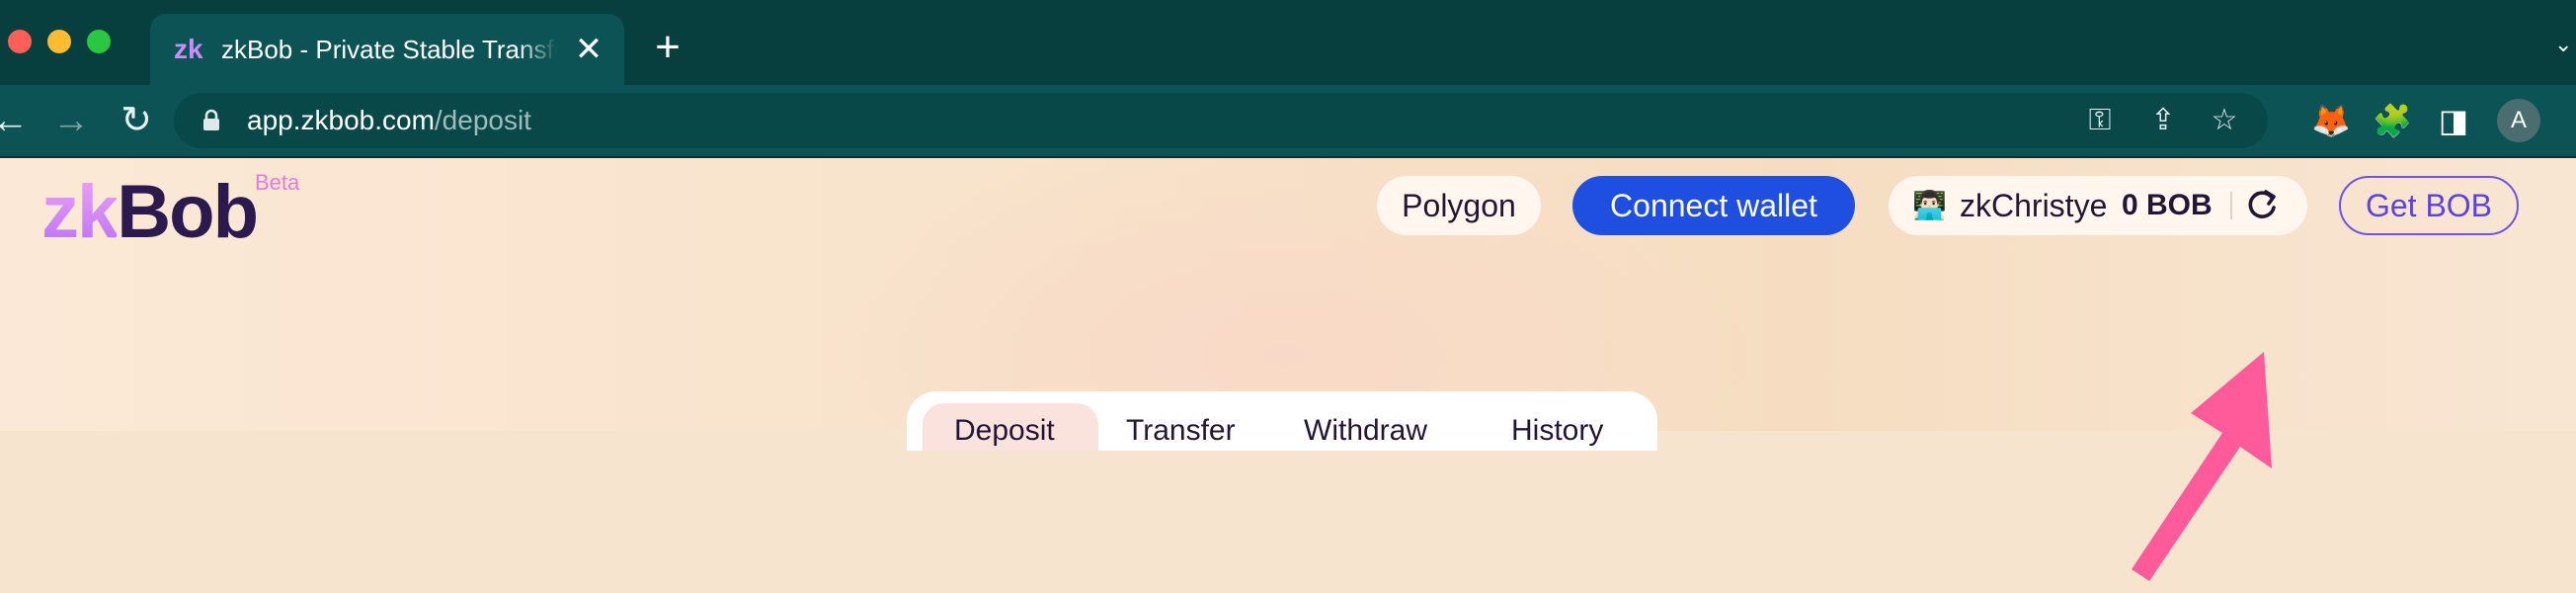 Image resolution: width=2576 pixels, height=593 pixels. Describe the element at coordinates (1221, 120) in the screenshot. I see `address-bar: app.zkbob.com/deposit ⚿ ⇪ ☆` at that location.